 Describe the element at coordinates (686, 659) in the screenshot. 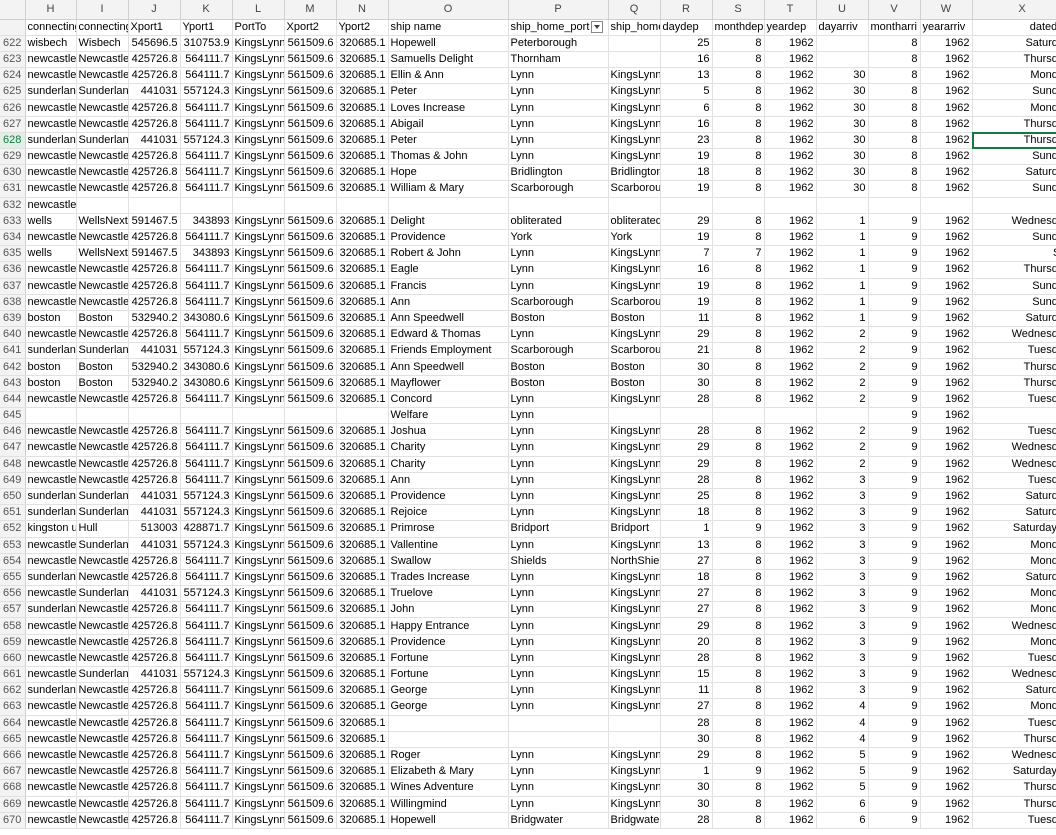

I see `data-cell: 28` at that location.